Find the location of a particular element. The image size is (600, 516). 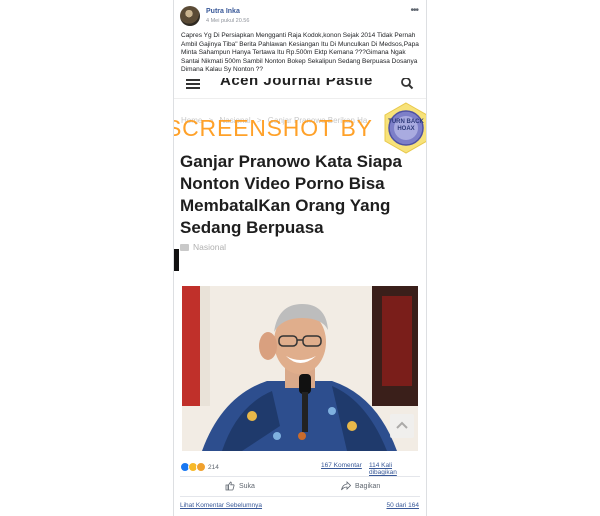

more-horizontal-icon: ••• is located at coordinates (414, 10).